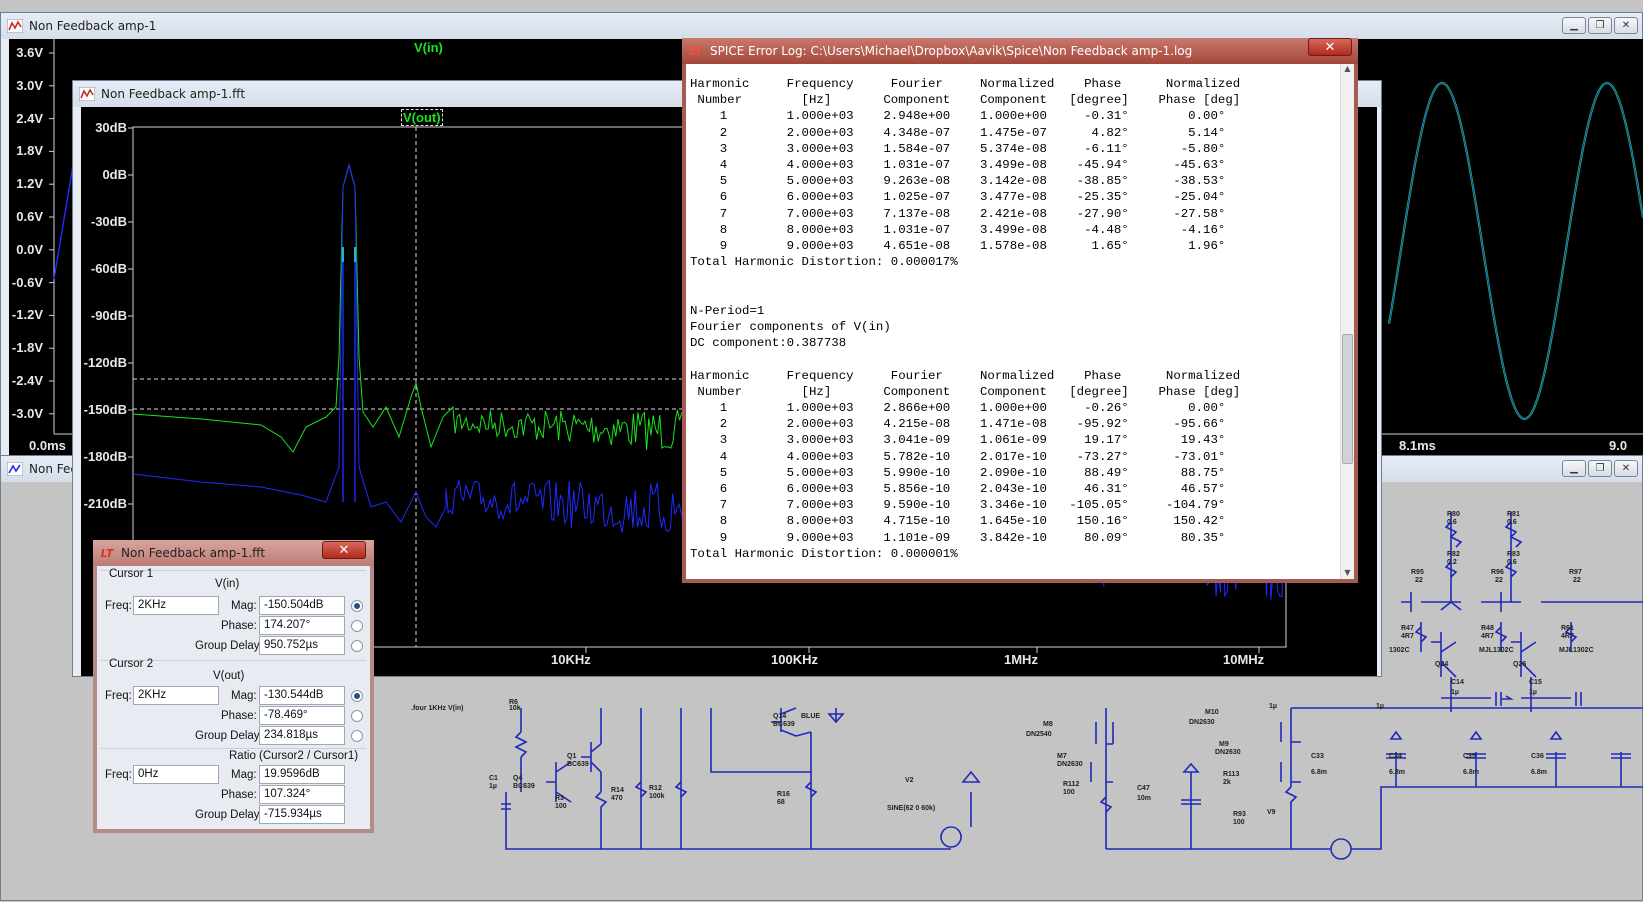 This screenshot has height=902, width=1643. I want to click on component-label: 1µ, so click(1533, 692).